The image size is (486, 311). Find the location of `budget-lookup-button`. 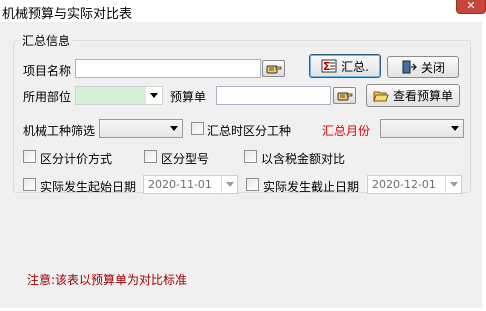

budget-lookup-button is located at coordinates (344, 95).